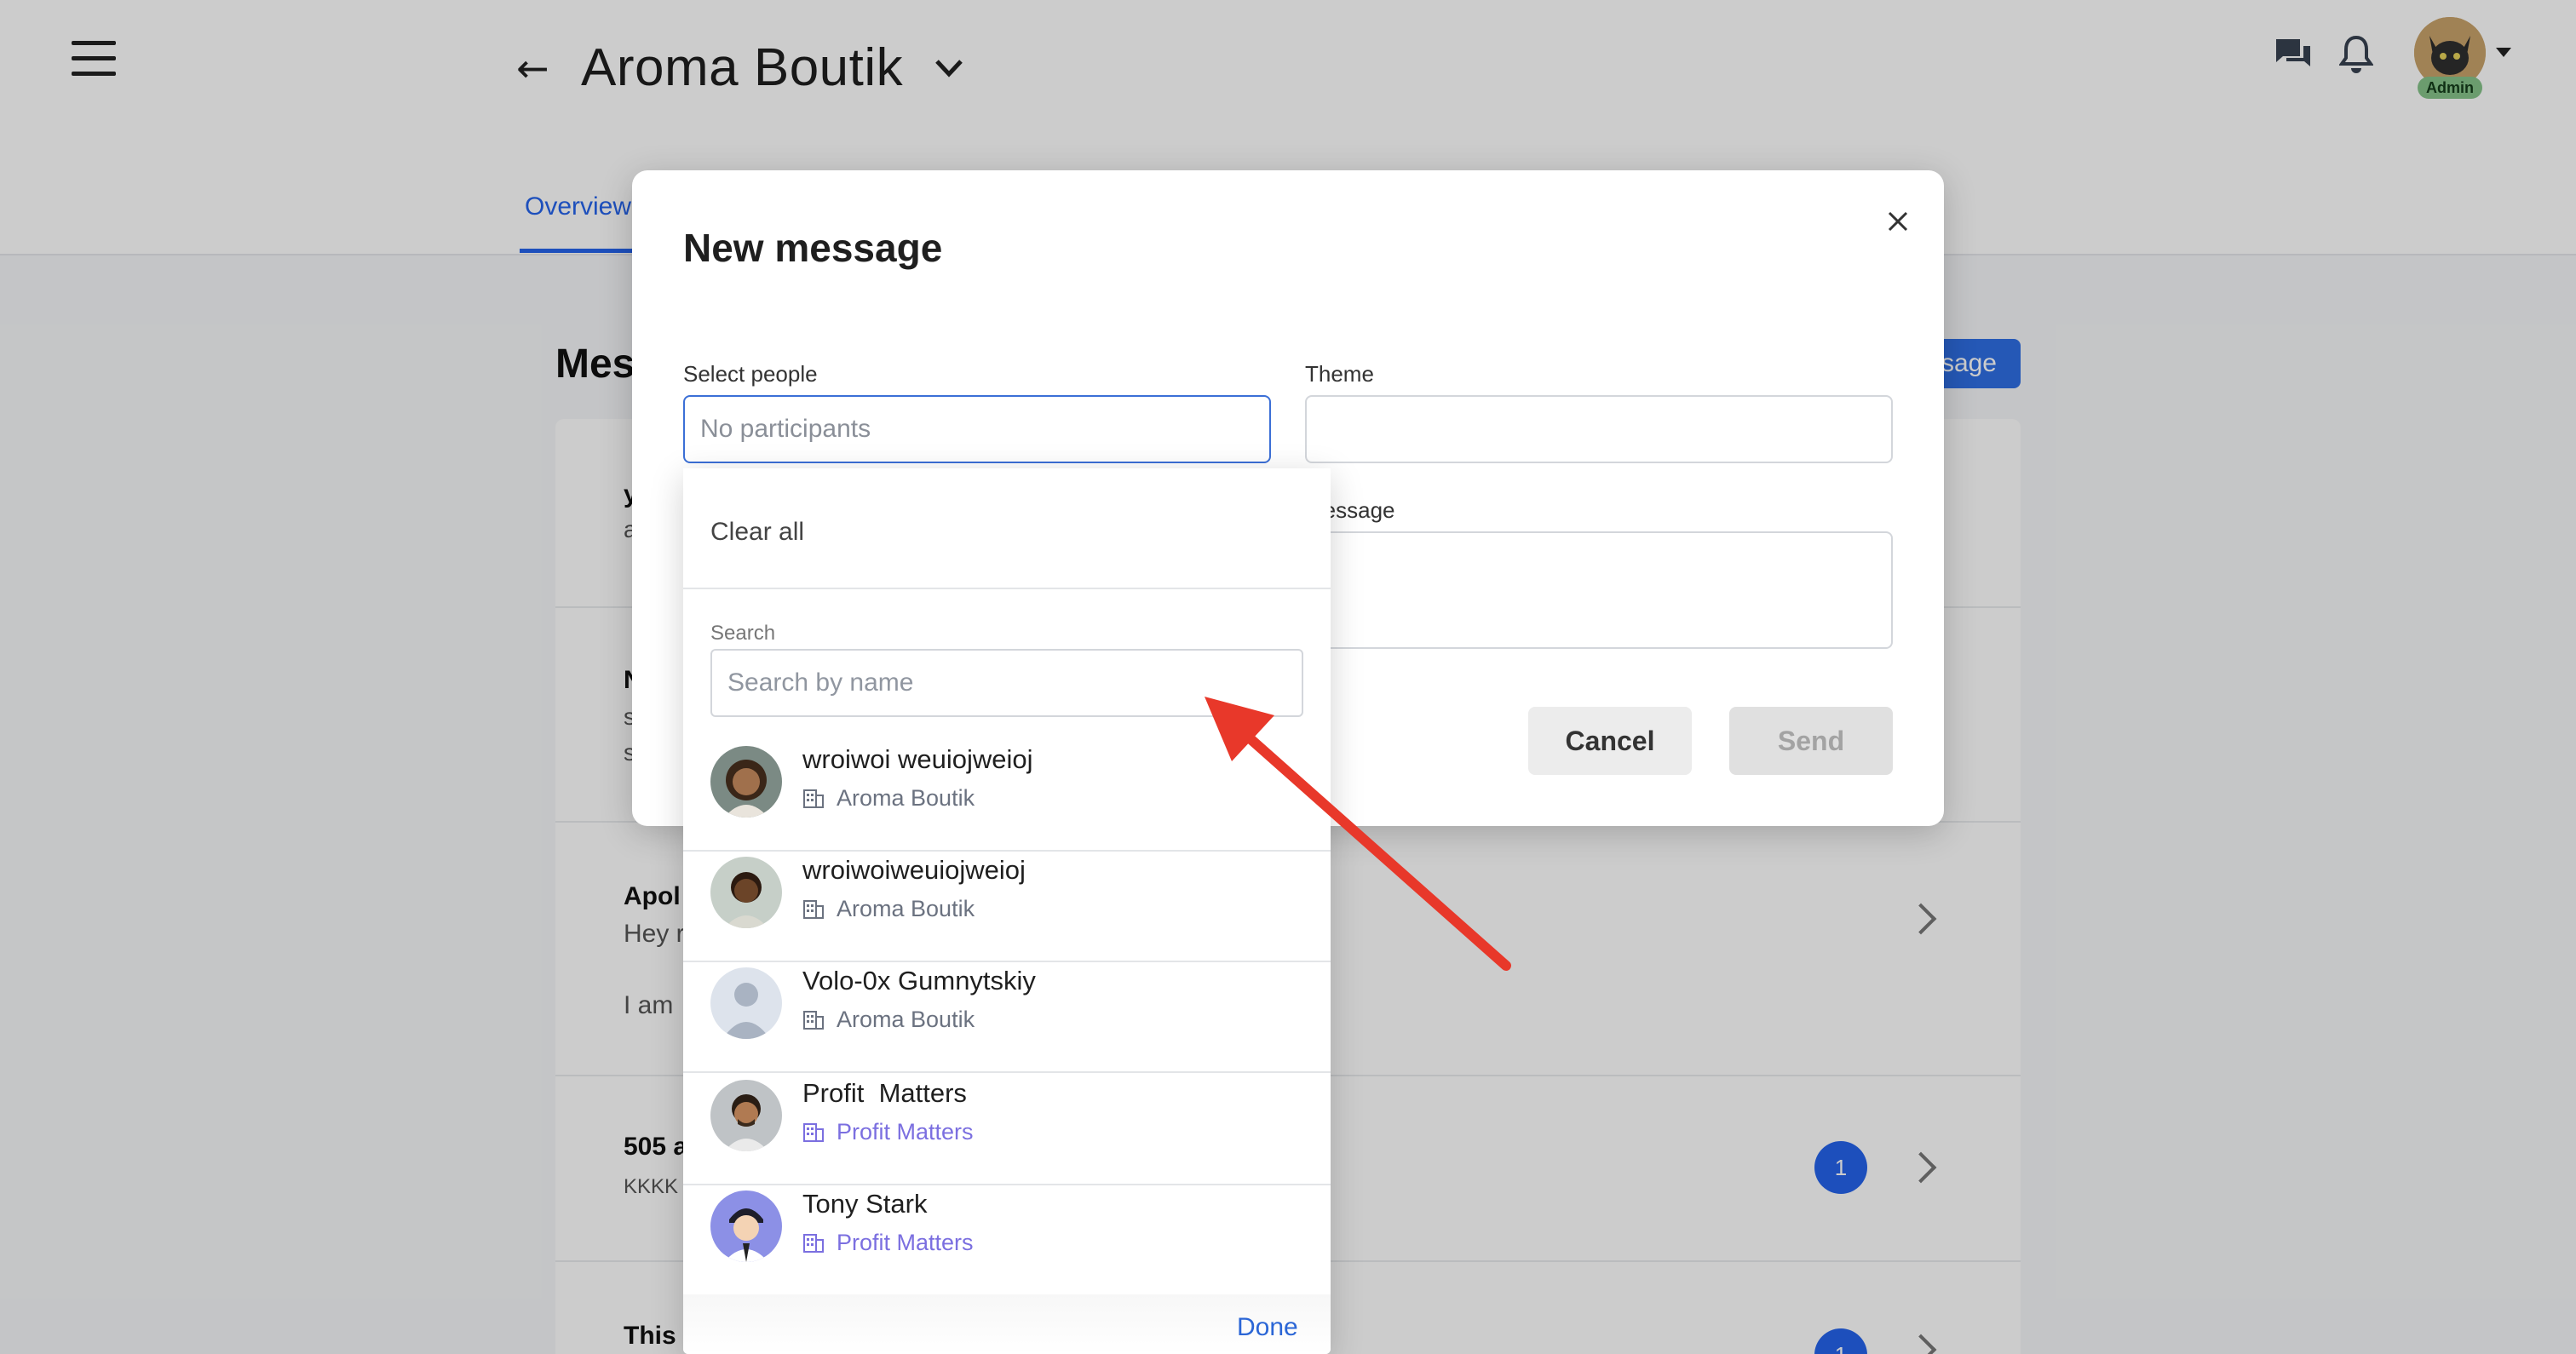 The height and width of the screenshot is (1354, 2576). I want to click on send-button: Send, so click(1811, 741).